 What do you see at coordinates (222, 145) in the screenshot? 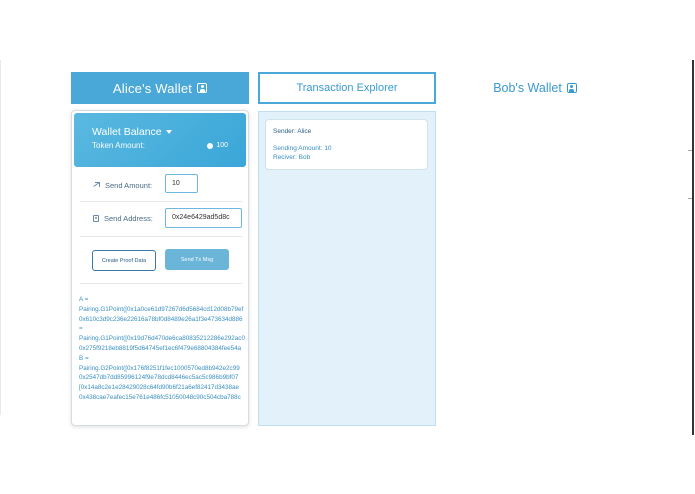
I see `token-amount-value: 100` at bounding box center [222, 145].